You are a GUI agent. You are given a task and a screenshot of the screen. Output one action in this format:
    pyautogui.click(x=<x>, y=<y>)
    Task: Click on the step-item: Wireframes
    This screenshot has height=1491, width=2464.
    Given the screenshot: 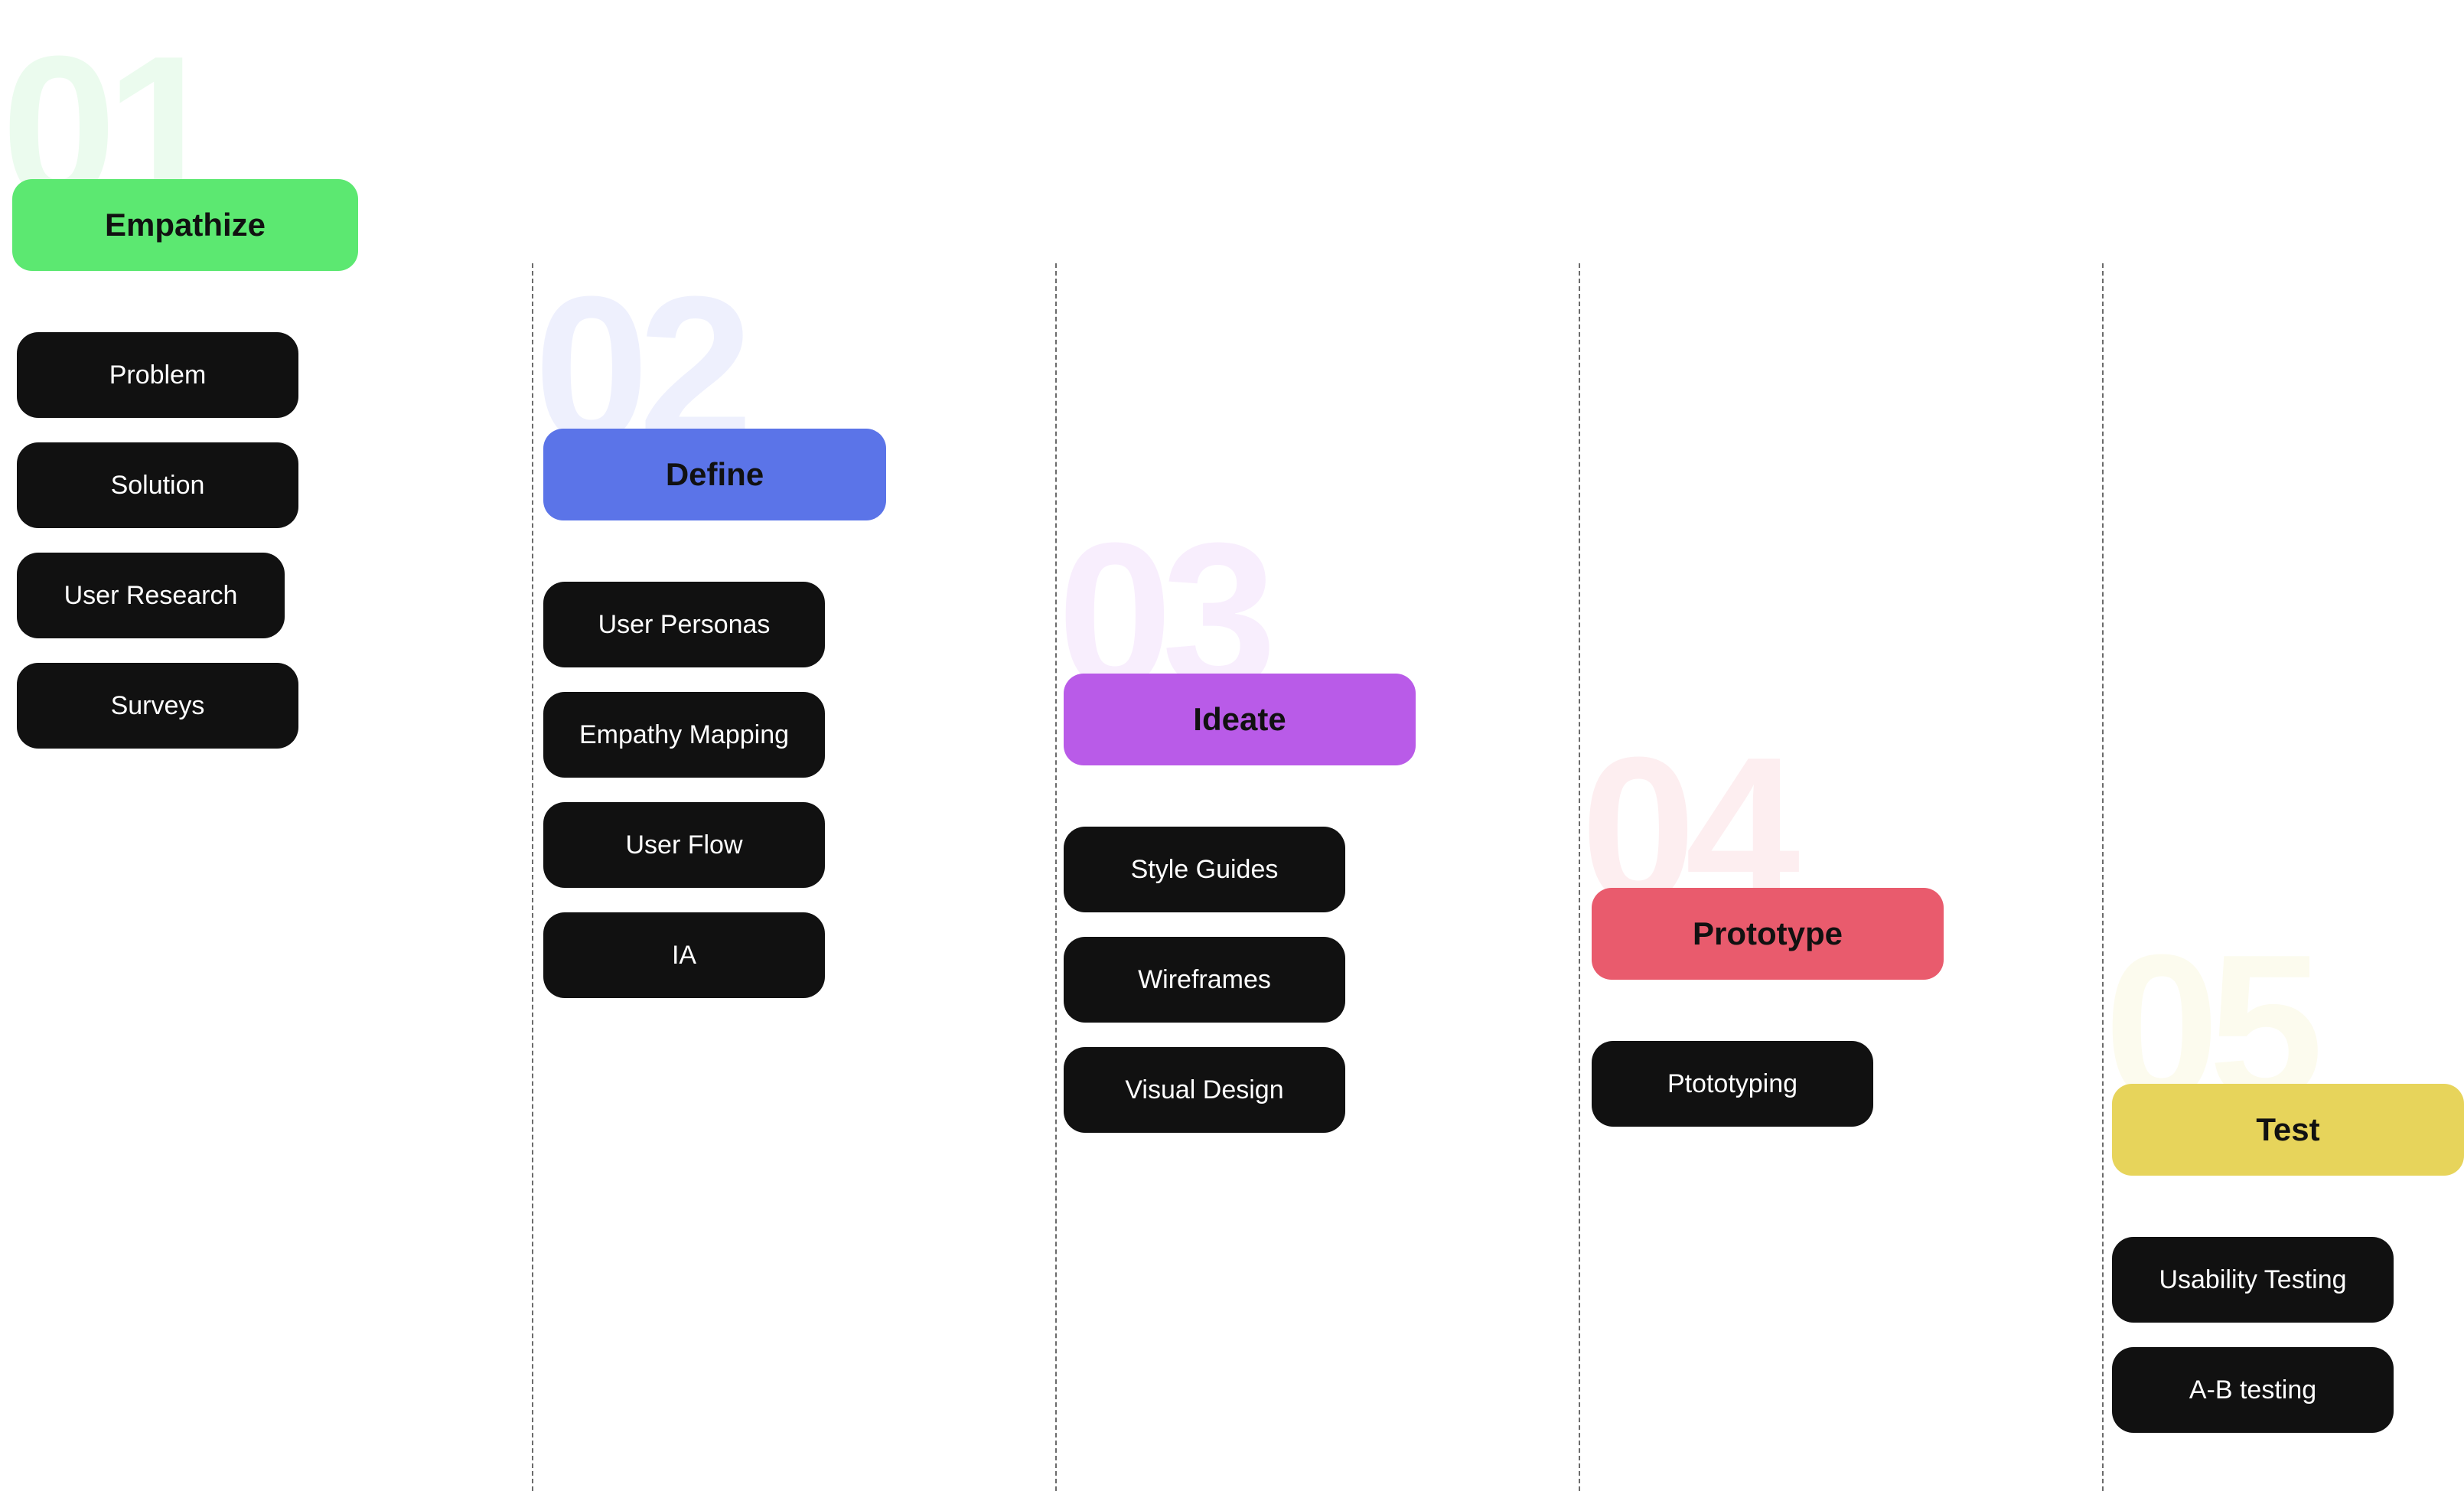 What is the action you would take?
    pyautogui.click(x=1204, y=980)
    